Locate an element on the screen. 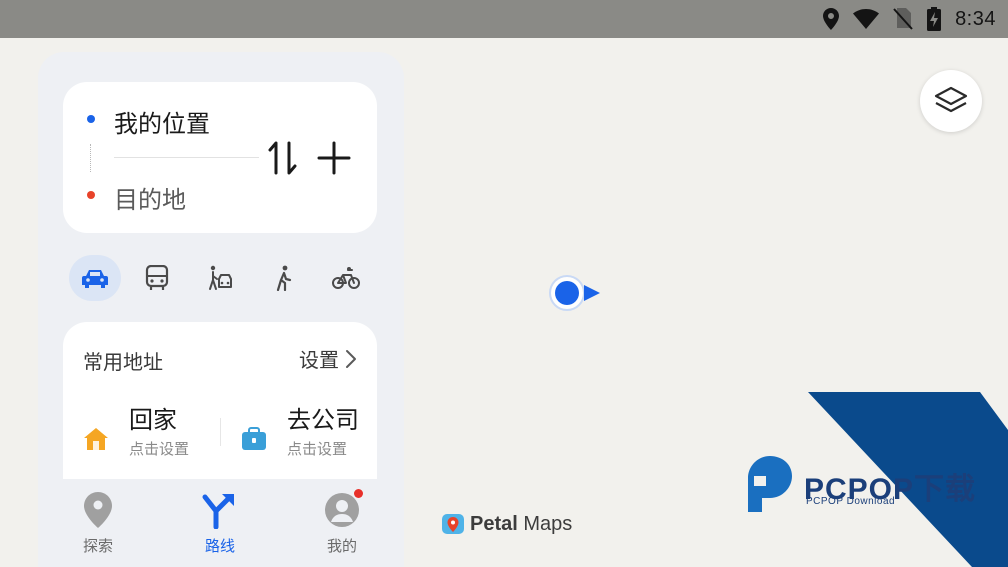 This screenshot has height=567, width=1008. battery-charging-icon is located at coordinates (934, 19).